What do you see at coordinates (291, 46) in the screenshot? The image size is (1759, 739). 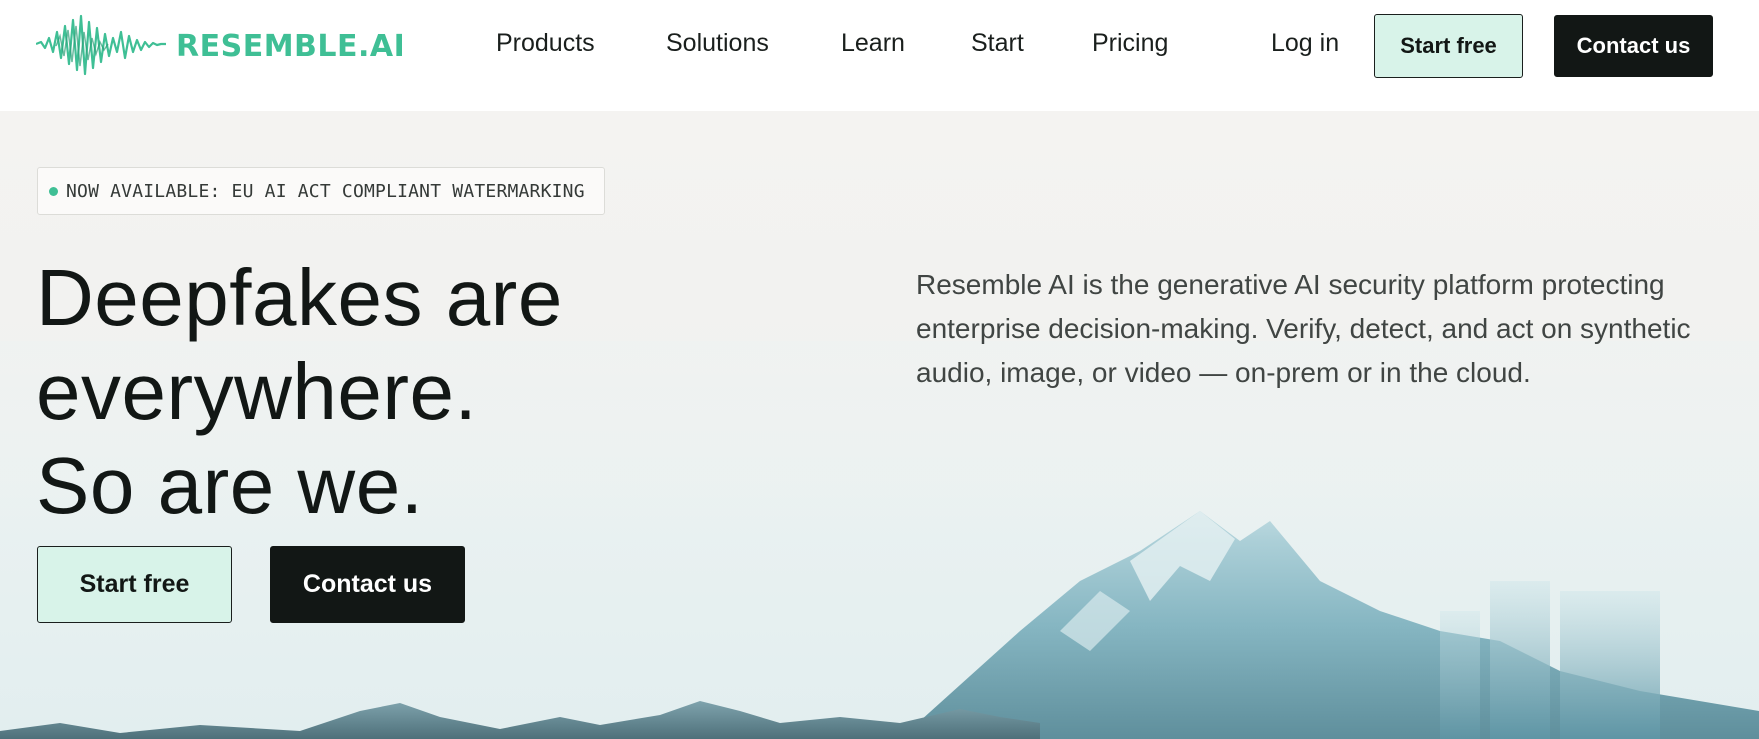 I see `logo-wordmark: RESEMBLE.AI` at bounding box center [291, 46].